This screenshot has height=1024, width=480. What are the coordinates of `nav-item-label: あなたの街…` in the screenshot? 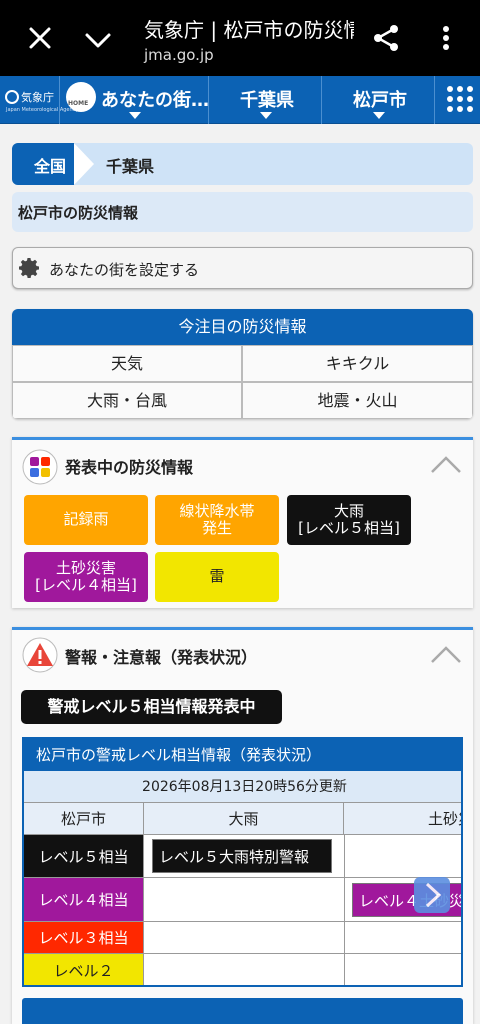 It's located at (155, 100).